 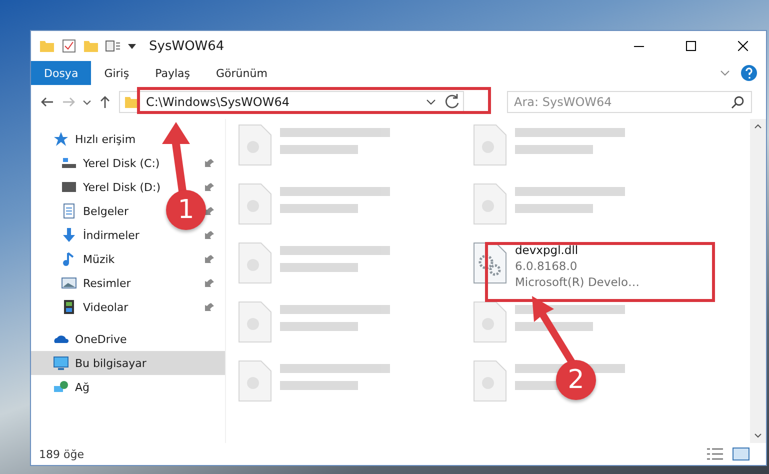 What do you see at coordinates (101, 339) in the screenshot?
I see `nav-item: OneDrive` at bounding box center [101, 339].